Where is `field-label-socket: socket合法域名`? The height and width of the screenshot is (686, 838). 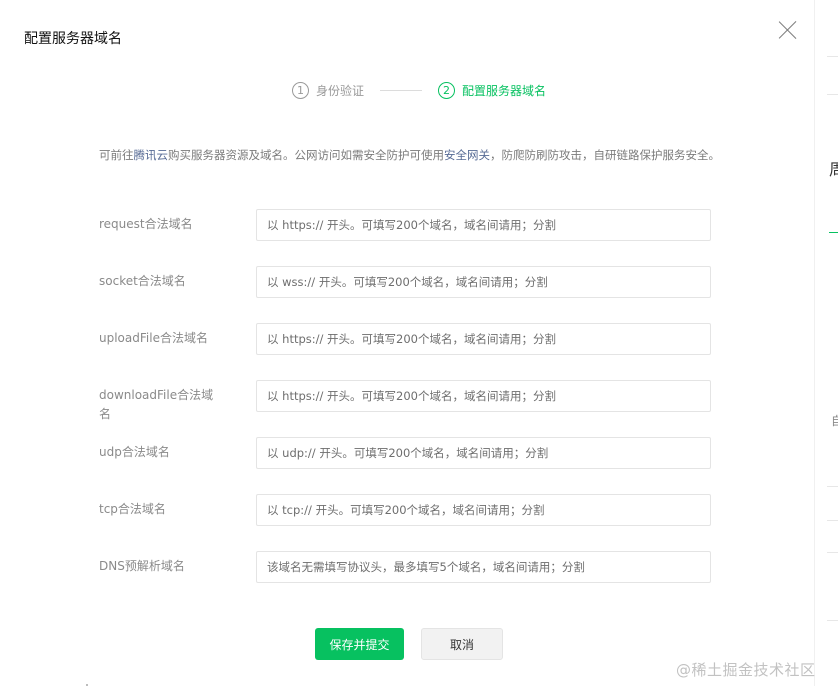
field-label-socket: socket合法域名 is located at coordinates (142, 281).